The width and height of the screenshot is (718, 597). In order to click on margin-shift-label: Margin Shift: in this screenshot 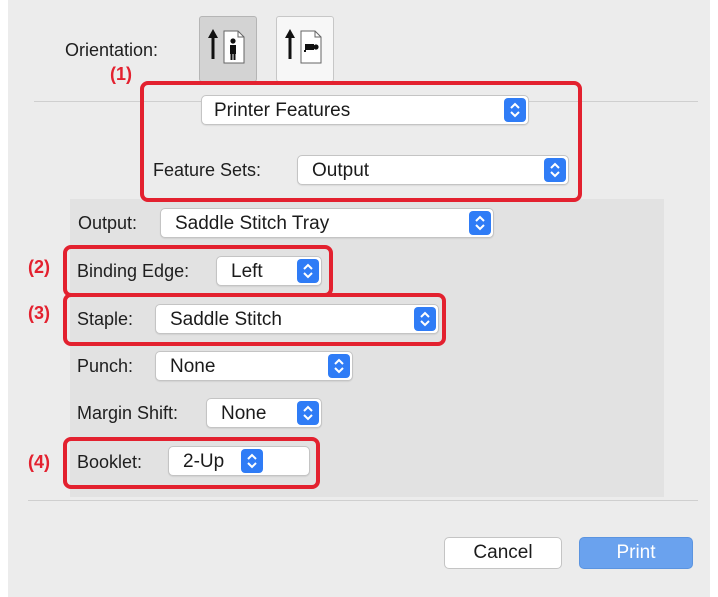, I will do `click(128, 413)`.